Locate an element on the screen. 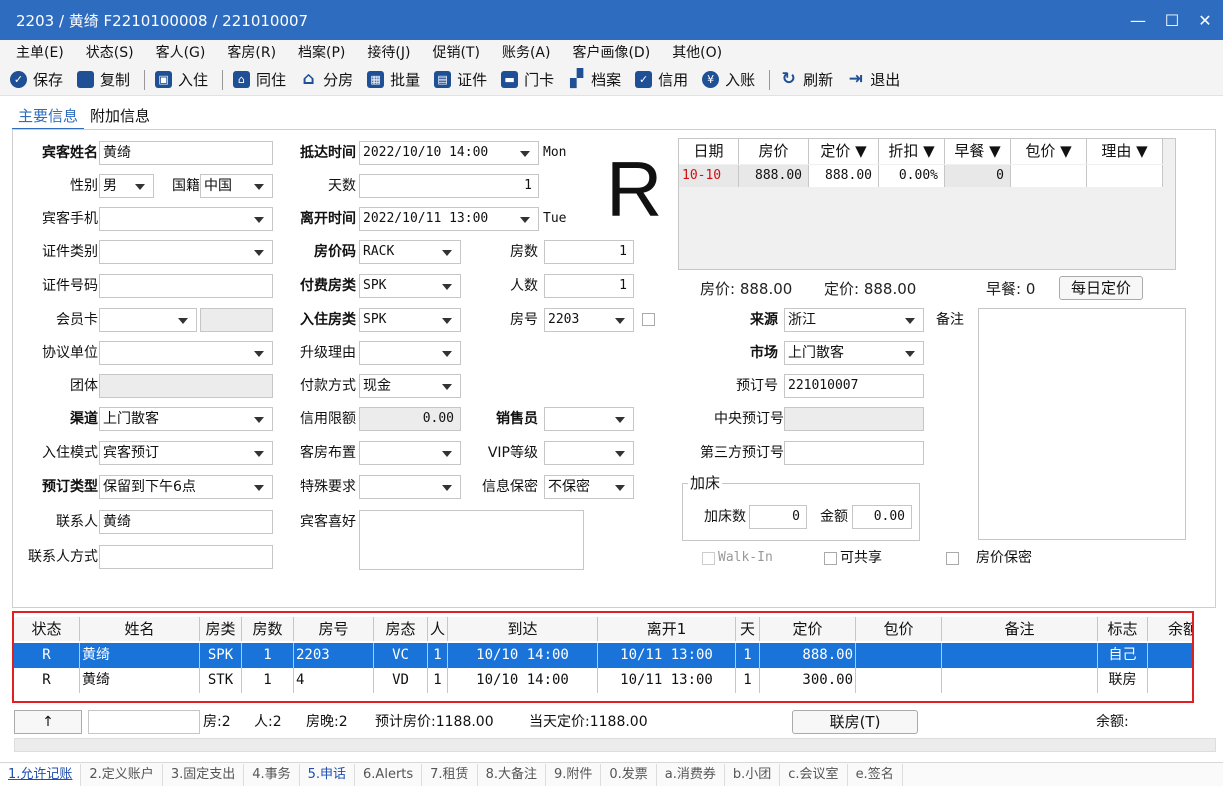 This screenshot has width=1223, height=786. tab-extra-info: 附加信息 is located at coordinates (120, 117).